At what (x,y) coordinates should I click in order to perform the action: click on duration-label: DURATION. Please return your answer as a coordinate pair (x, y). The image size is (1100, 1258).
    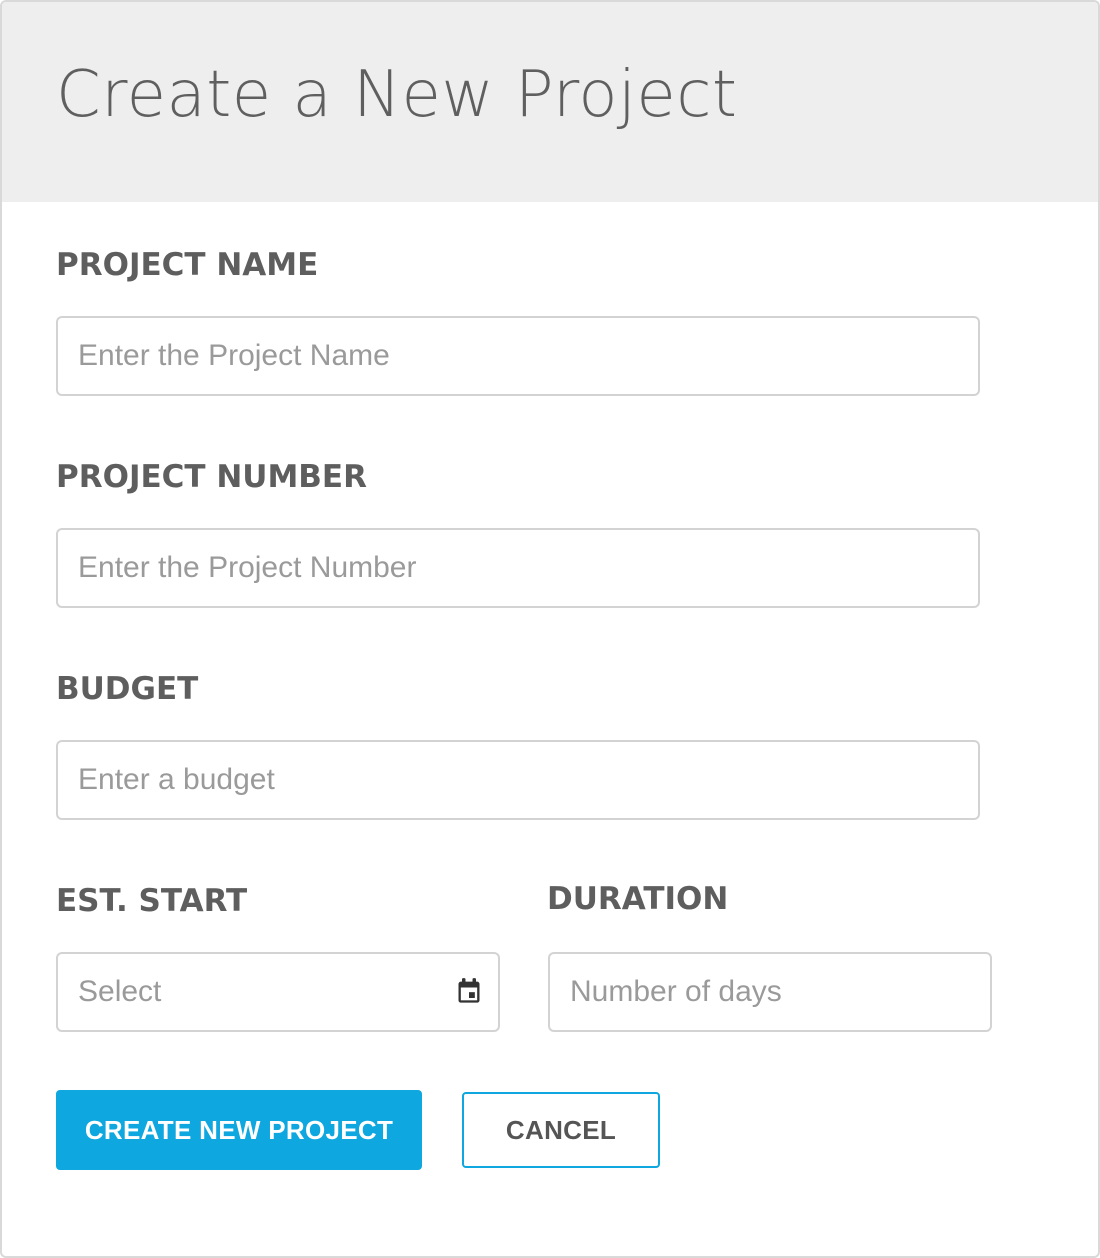
    Looking at the image, I should click on (638, 899).